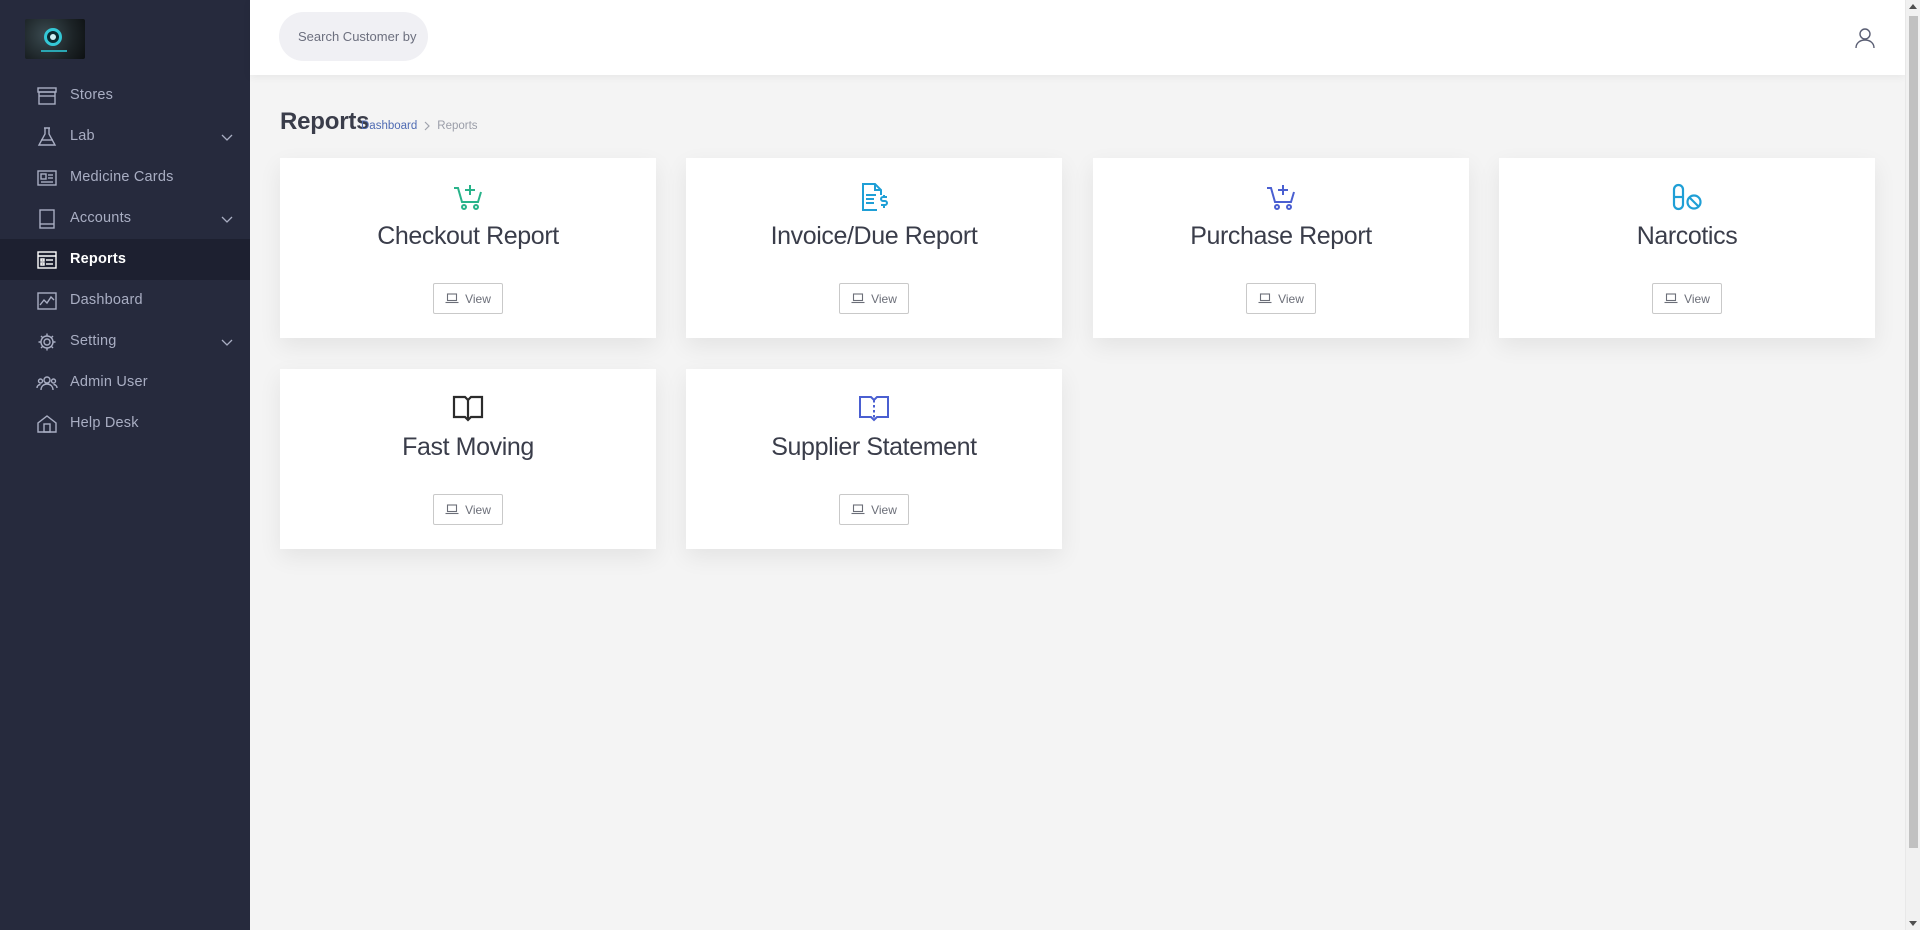 The width and height of the screenshot is (1920, 930). I want to click on sidebar-item-dashboard: Dashboard, so click(125, 300).